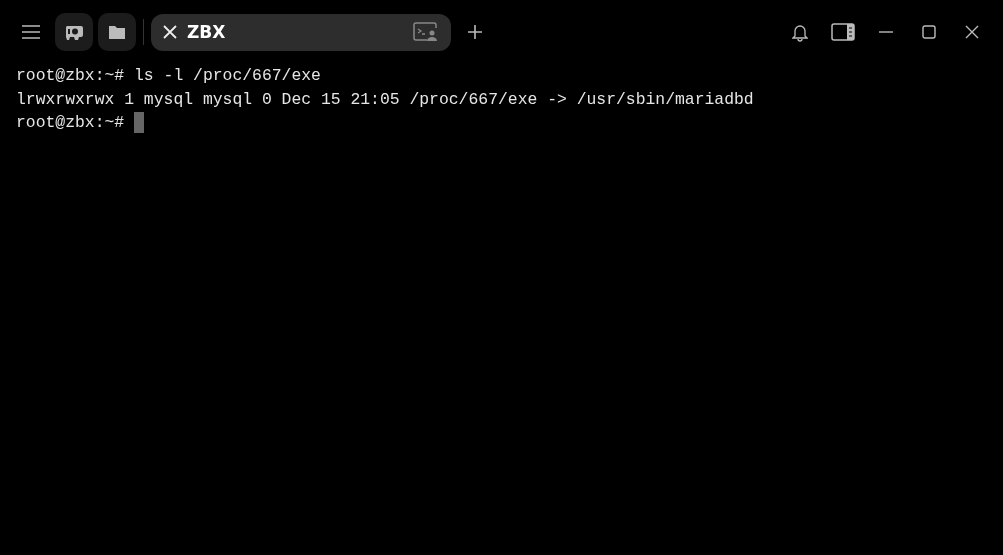 The width and height of the screenshot is (1003, 555). Describe the element at coordinates (385, 99) in the screenshot. I see `terminal-line: lrwxrwxrwx 1 mysql mysql 0 Dec 15 21:05 /proc/667/exe -> /usr/sbin/mariadbd` at that location.